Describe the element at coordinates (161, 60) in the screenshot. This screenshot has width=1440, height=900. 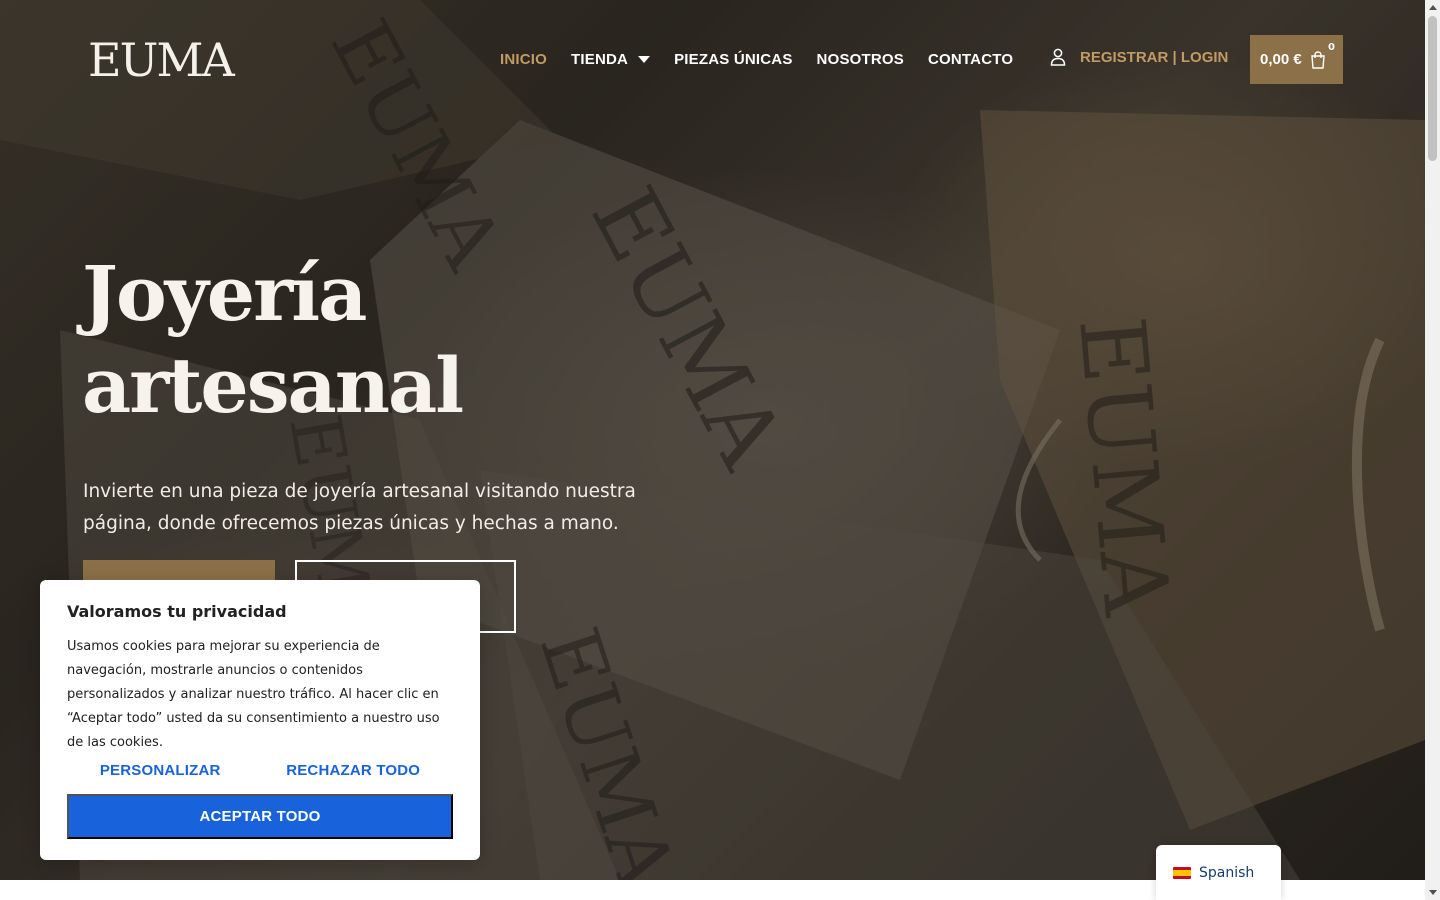
I see `site-logo: EUMA` at that location.